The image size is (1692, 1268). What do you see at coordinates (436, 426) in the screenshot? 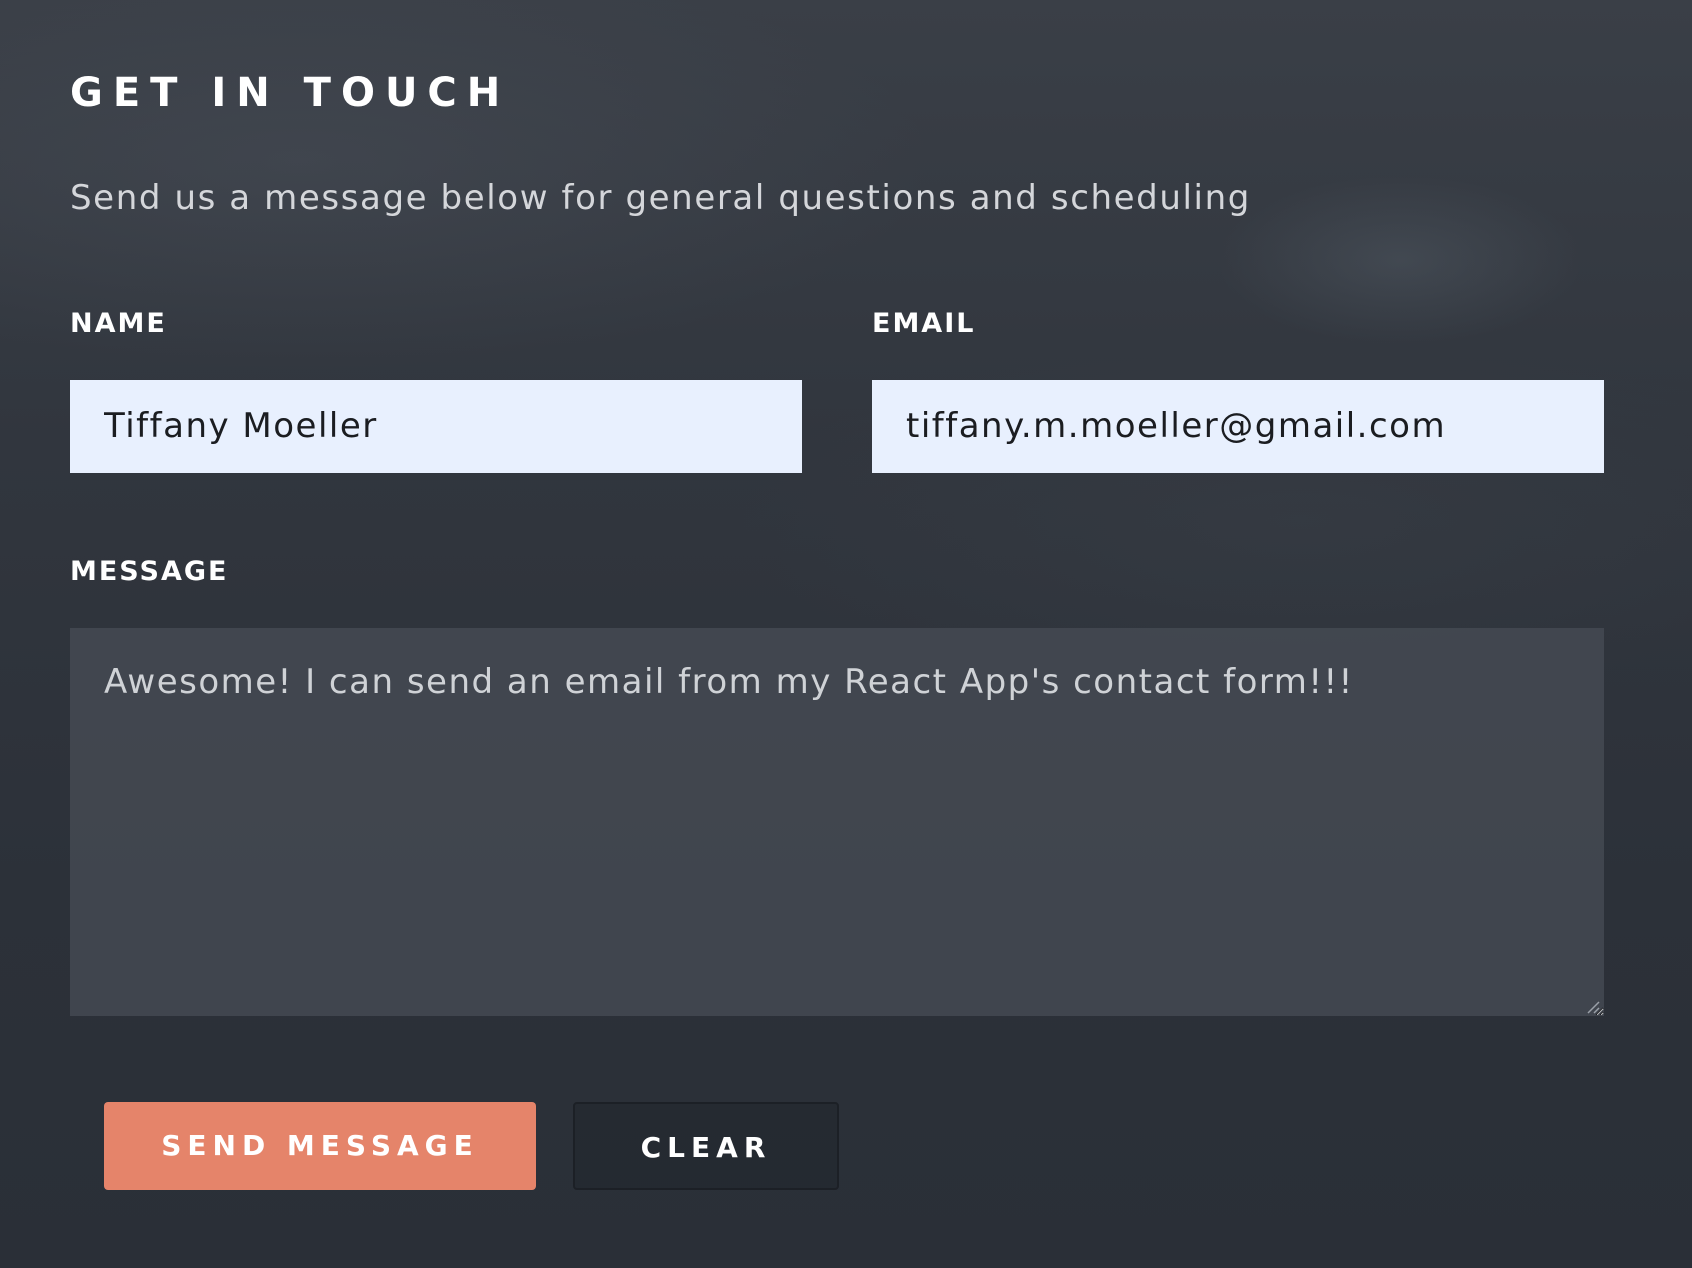
I see `name-input` at bounding box center [436, 426].